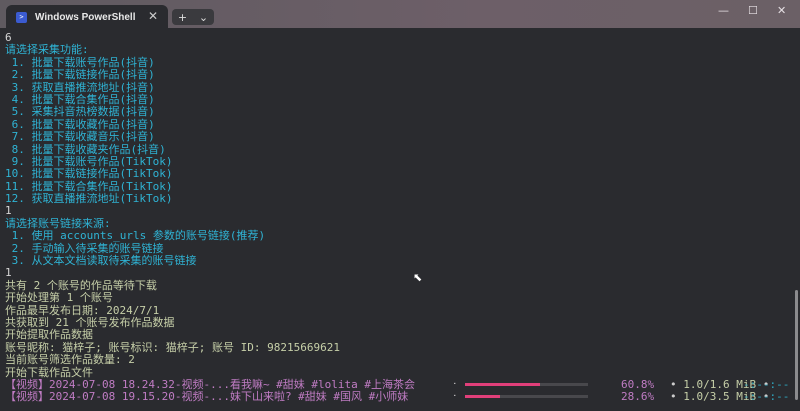  I want to click on progress-percent: 28.6%, so click(638, 397).